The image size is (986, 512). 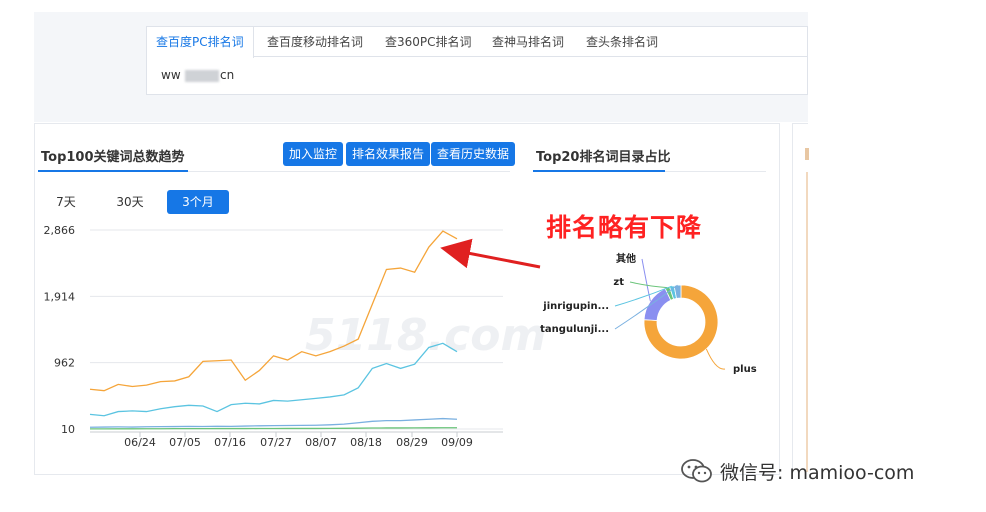 I want to click on wechat-id: 微信号: mamioo-com, so click(x=817, y=472).